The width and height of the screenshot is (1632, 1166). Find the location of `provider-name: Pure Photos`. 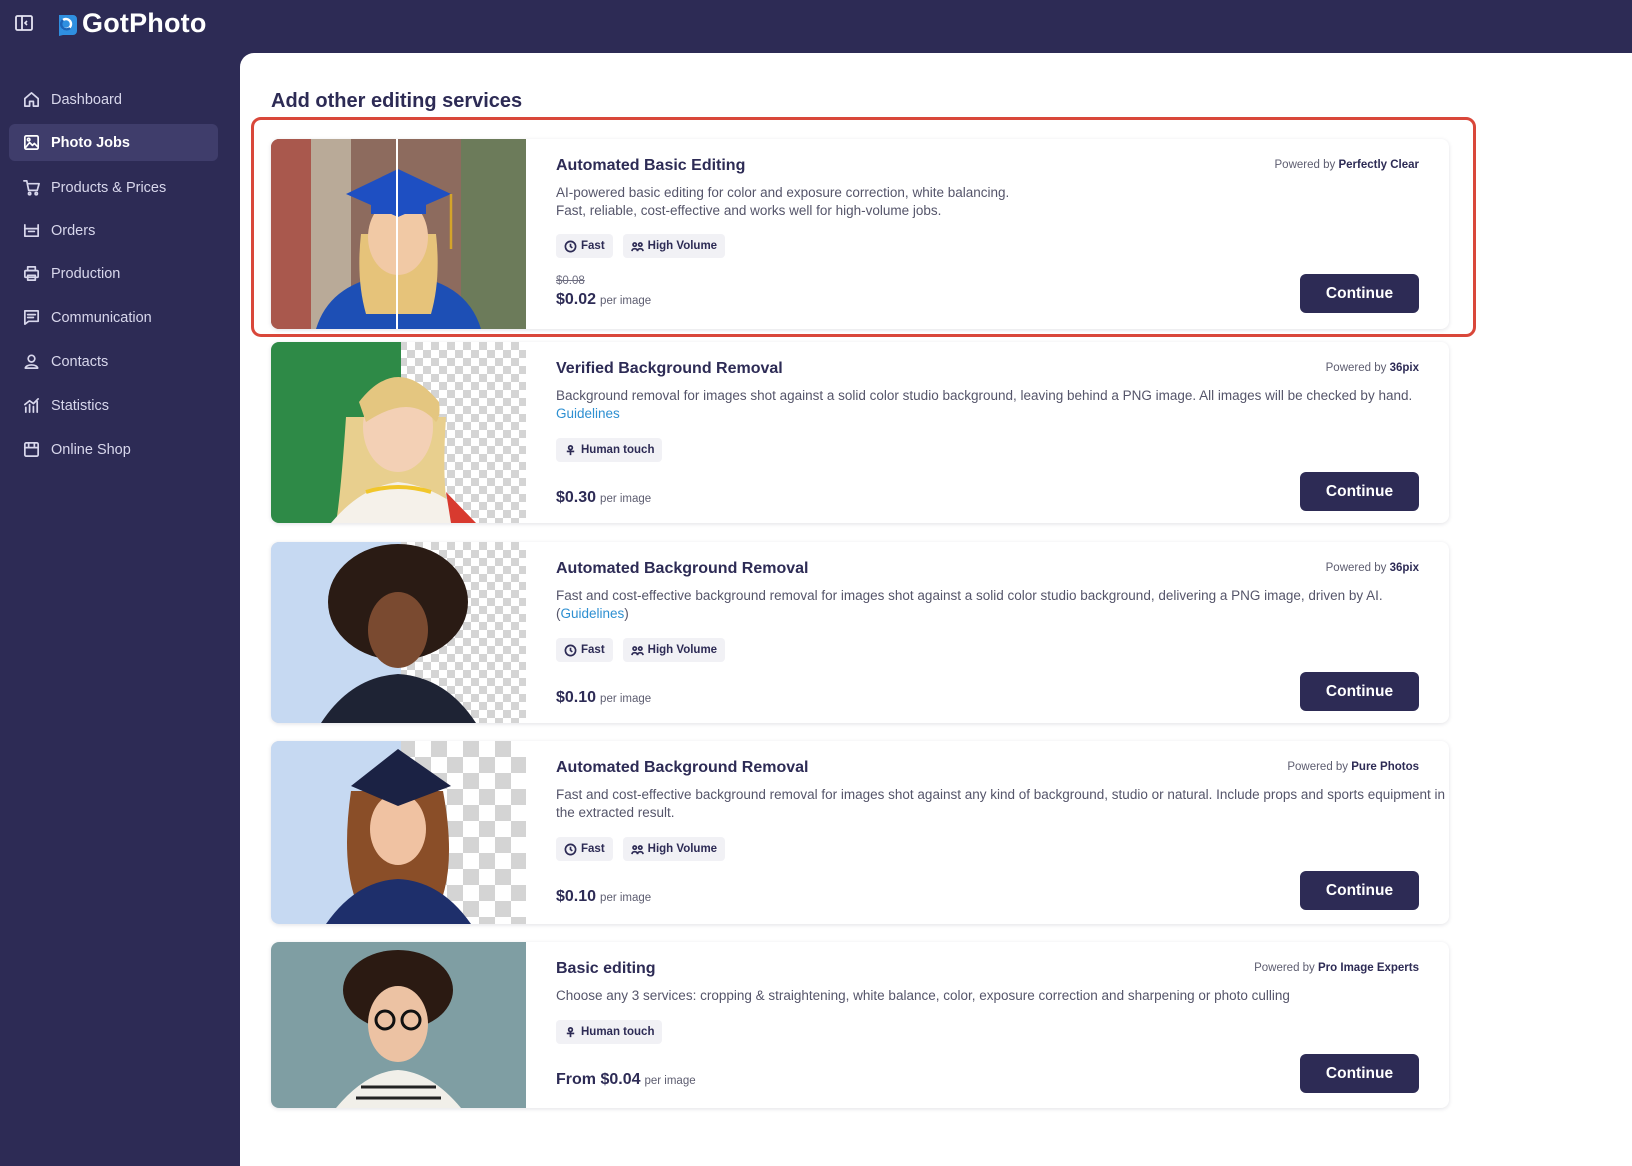

provider-name: Pure Photos is located at coordinates (1385, 767).